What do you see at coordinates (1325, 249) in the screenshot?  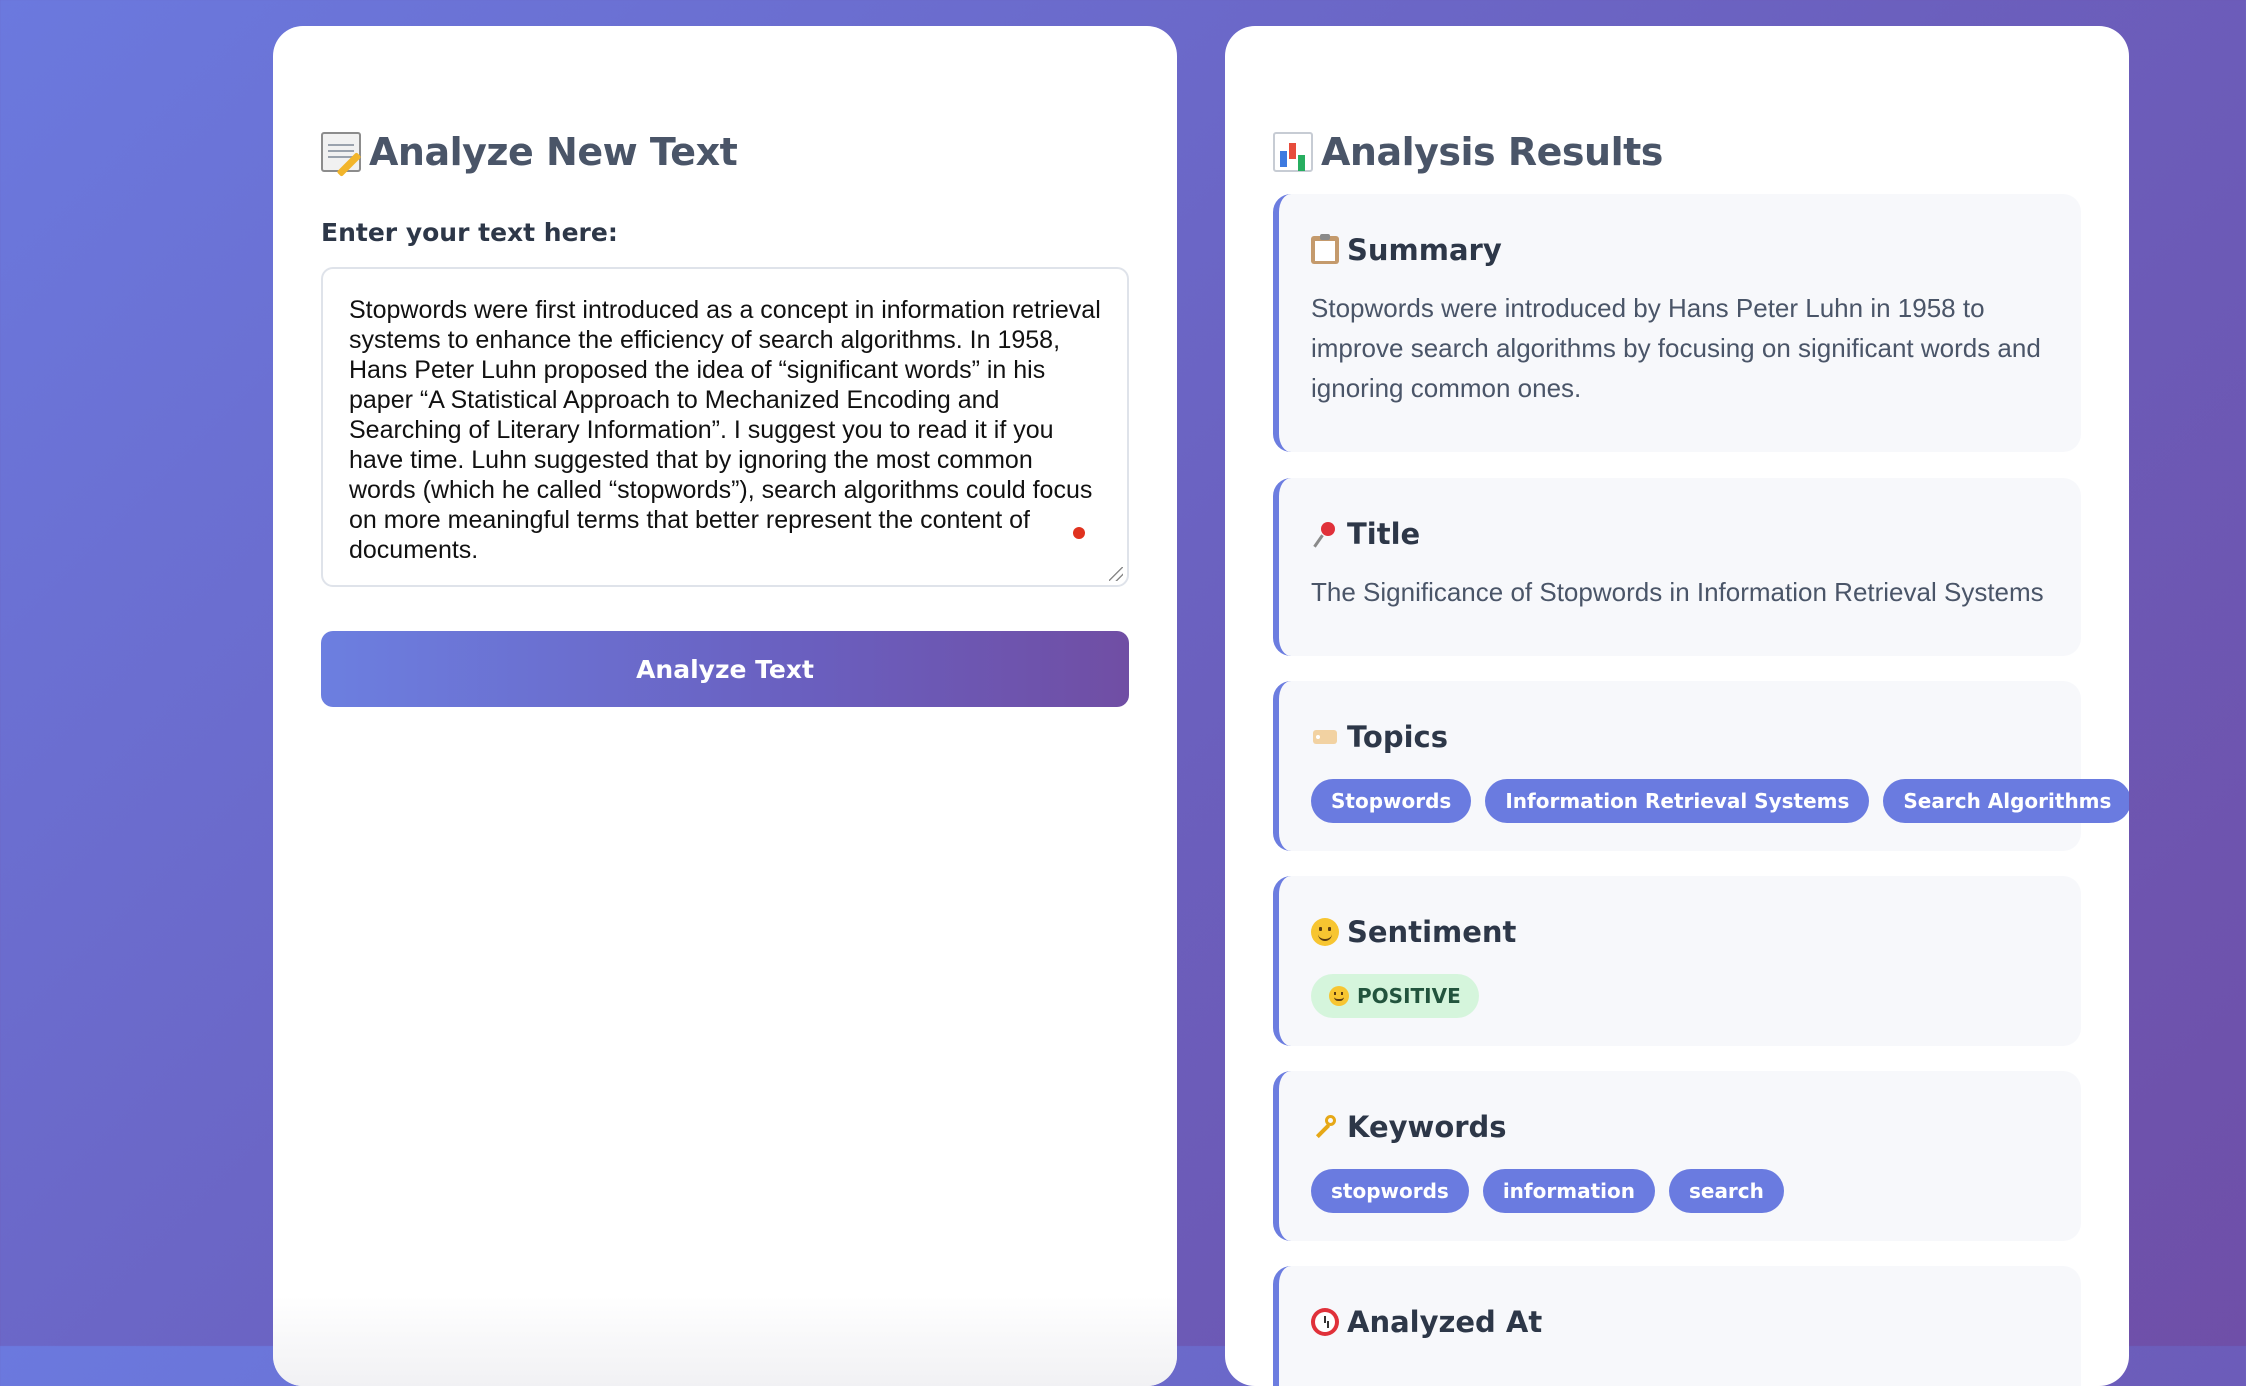 I see `clipboard-icon` at bounding box center [1325, 249].